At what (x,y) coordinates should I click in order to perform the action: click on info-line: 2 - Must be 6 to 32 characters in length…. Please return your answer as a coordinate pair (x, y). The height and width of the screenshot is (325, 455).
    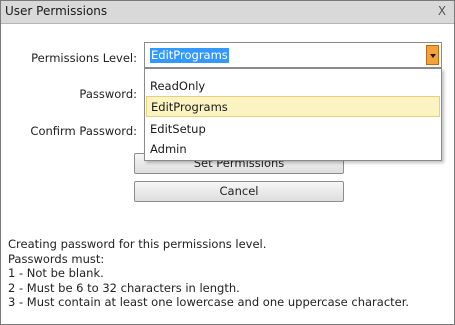
    Looking at the image, I should click on (124, 287).